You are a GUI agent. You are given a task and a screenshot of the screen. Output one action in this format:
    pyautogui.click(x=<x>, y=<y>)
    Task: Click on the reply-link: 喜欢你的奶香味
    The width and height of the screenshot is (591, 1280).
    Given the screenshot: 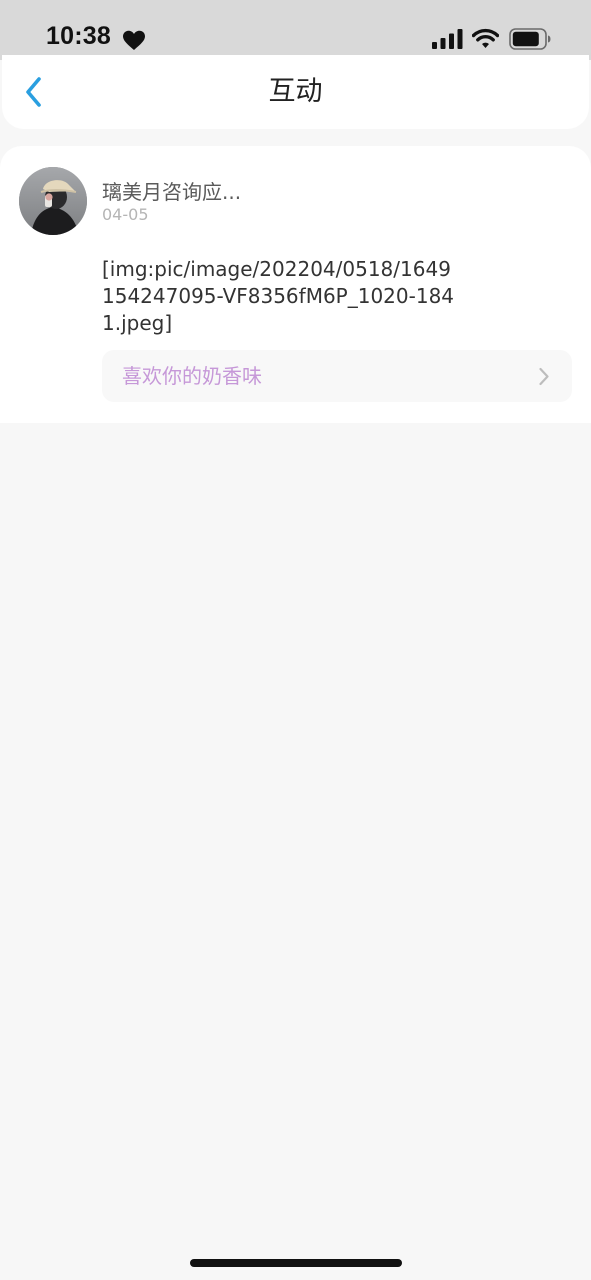 What is the action you would take?
    pyautogui.click(x=337, y=376)
    